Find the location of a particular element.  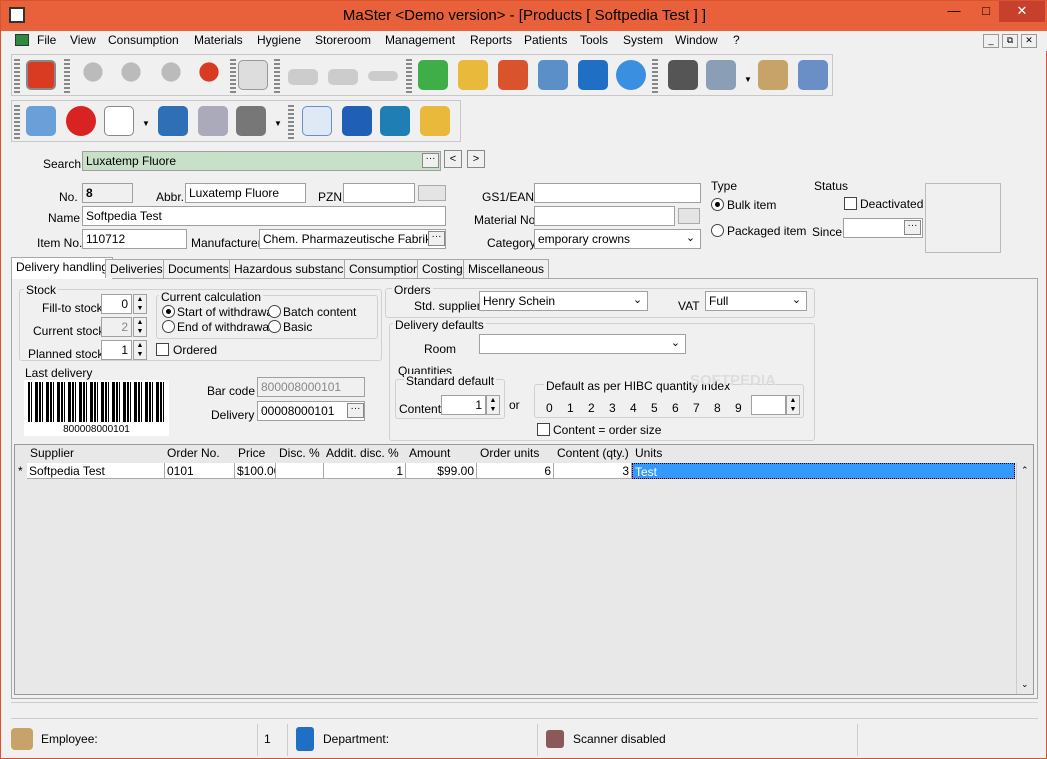

col-supplier: Supplier is located at coordinates (52, 453).